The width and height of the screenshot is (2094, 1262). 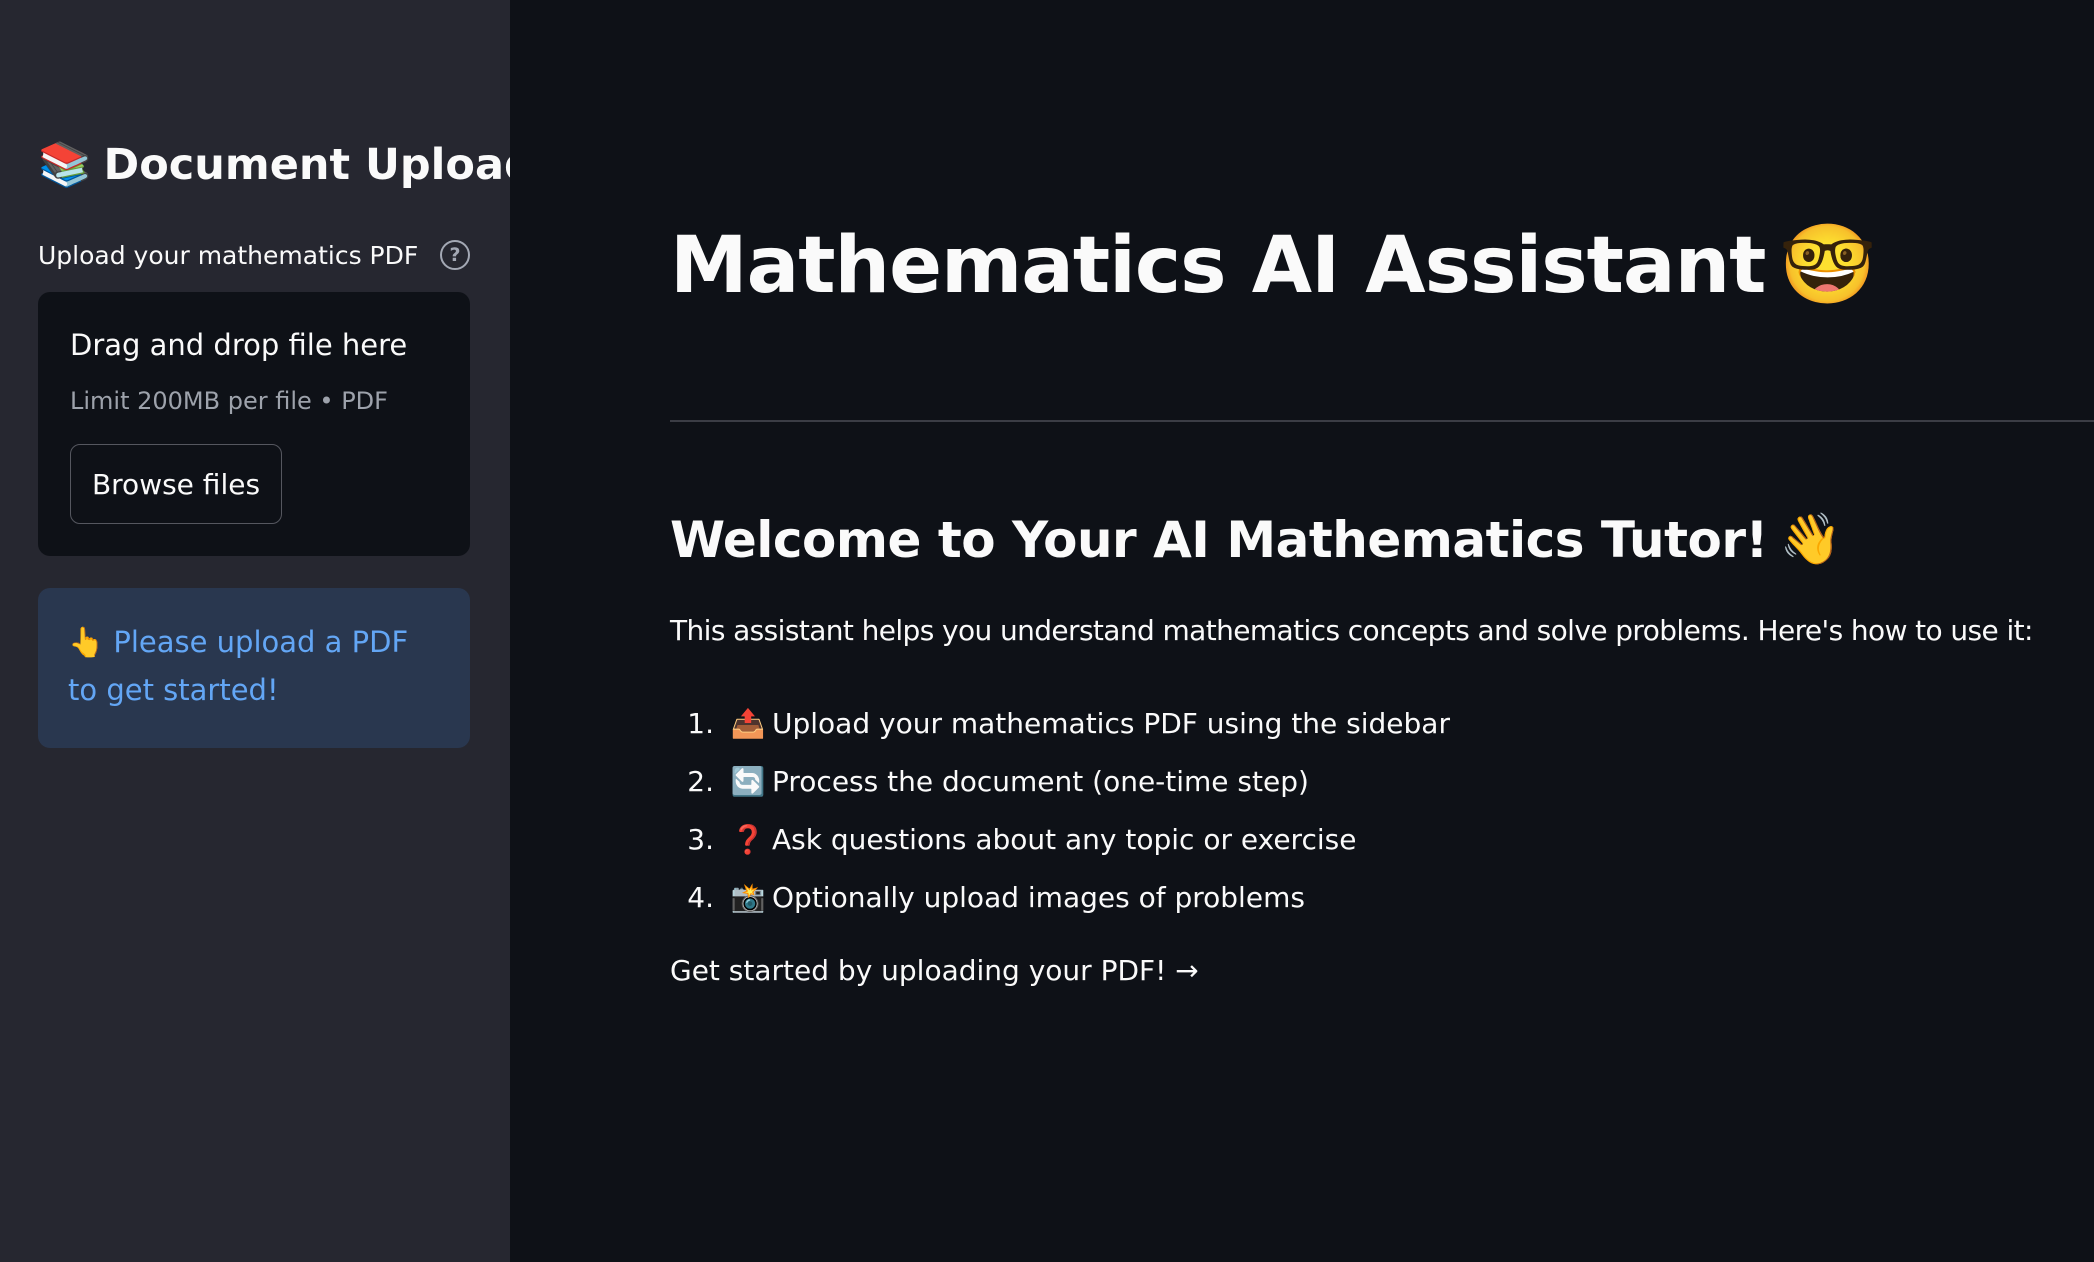 I want to click on page-title: Mathematics AI Assistant 🤓, so click(x=1273, y=265).